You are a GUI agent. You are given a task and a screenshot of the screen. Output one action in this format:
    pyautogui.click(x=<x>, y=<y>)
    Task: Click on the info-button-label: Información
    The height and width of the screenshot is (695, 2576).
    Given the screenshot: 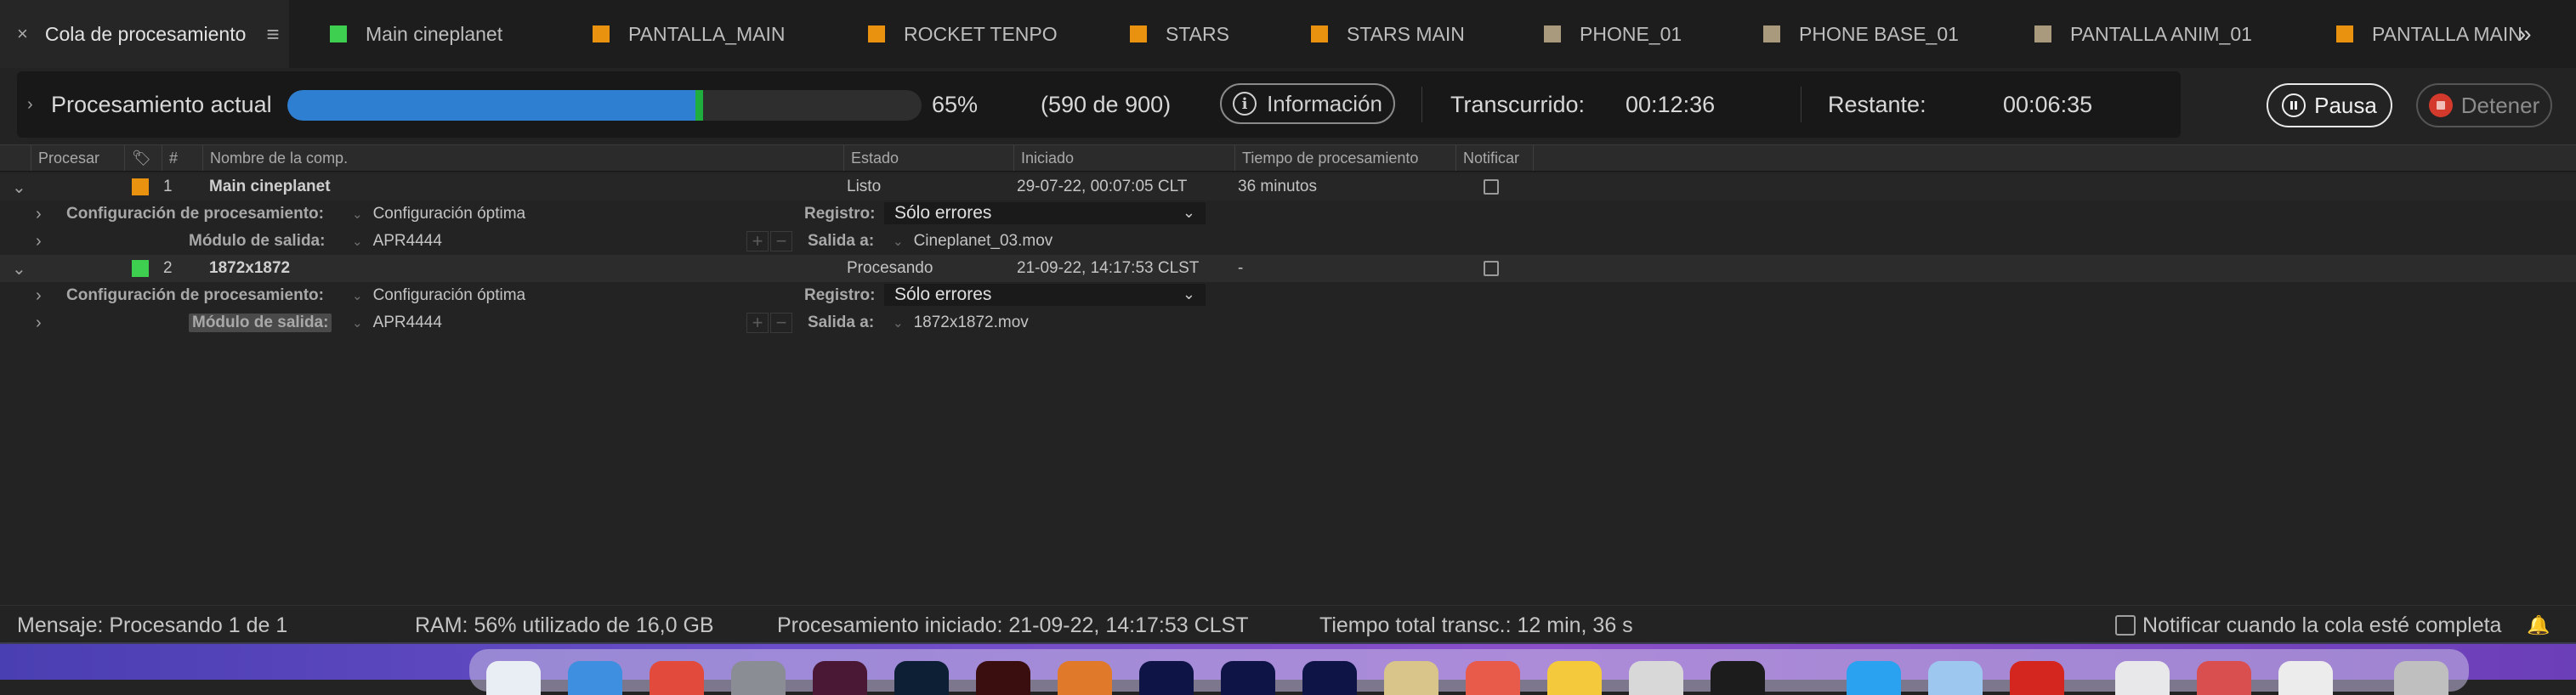 What is the action you would take?
    pyautogui.click(x=1325, y=103)
    